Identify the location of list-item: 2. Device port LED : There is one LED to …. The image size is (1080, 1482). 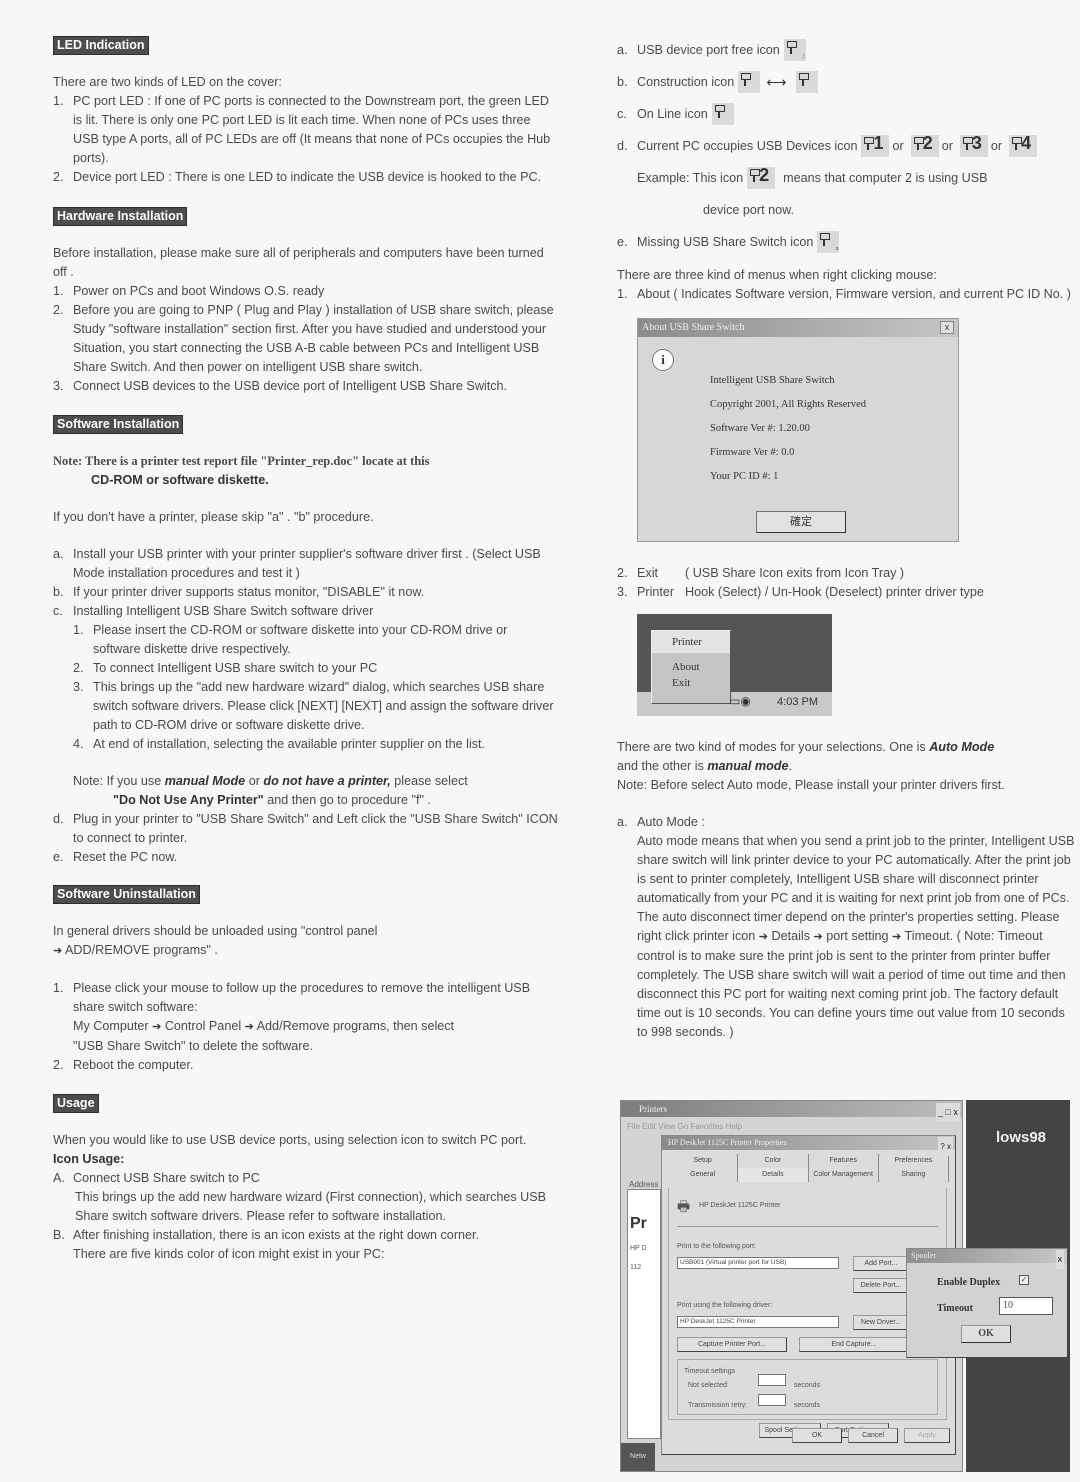
(297, 177).